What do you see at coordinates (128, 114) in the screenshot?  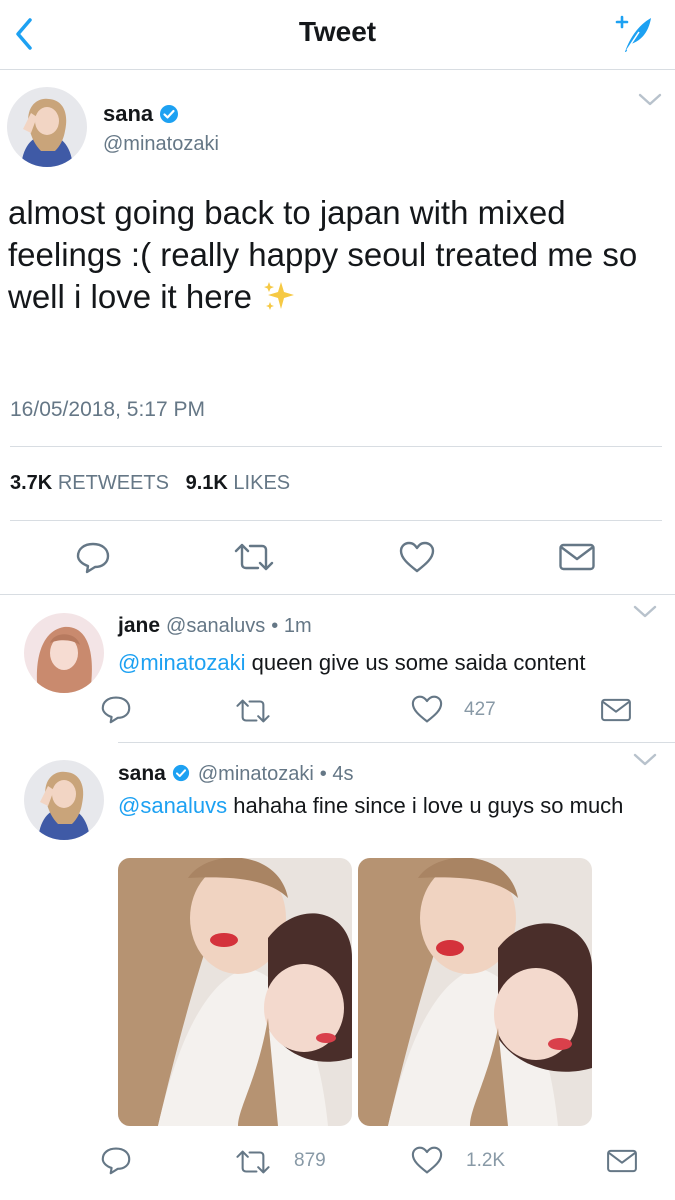 I see `author-name: sana` at bounding box center [128, 114].